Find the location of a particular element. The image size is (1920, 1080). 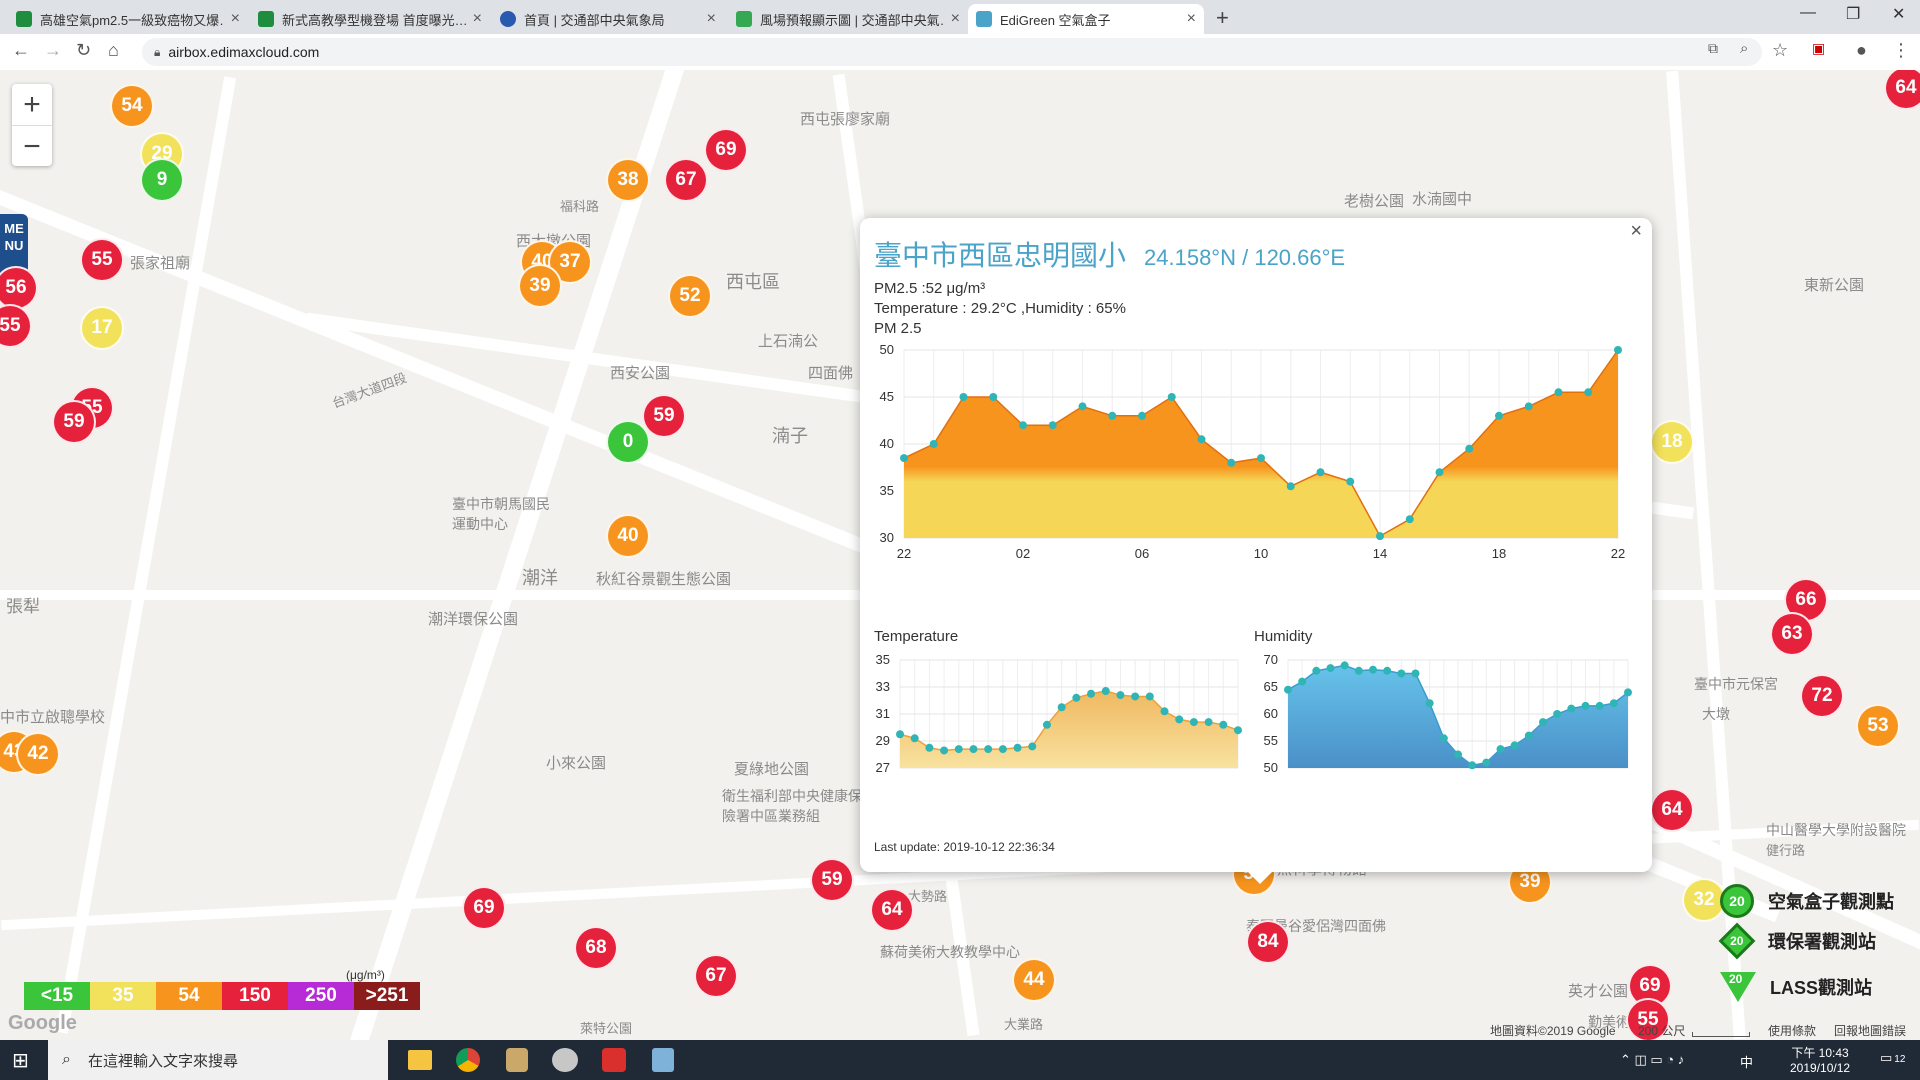

station-legend-label: 空氣盒子觀測點 is located at coordinates (1831, 902).